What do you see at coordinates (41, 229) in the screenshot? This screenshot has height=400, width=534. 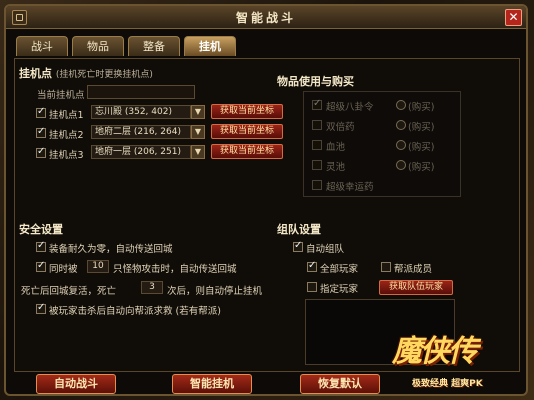 I see `safety-section-title: 安全设置` at bounding box center [41, 229].